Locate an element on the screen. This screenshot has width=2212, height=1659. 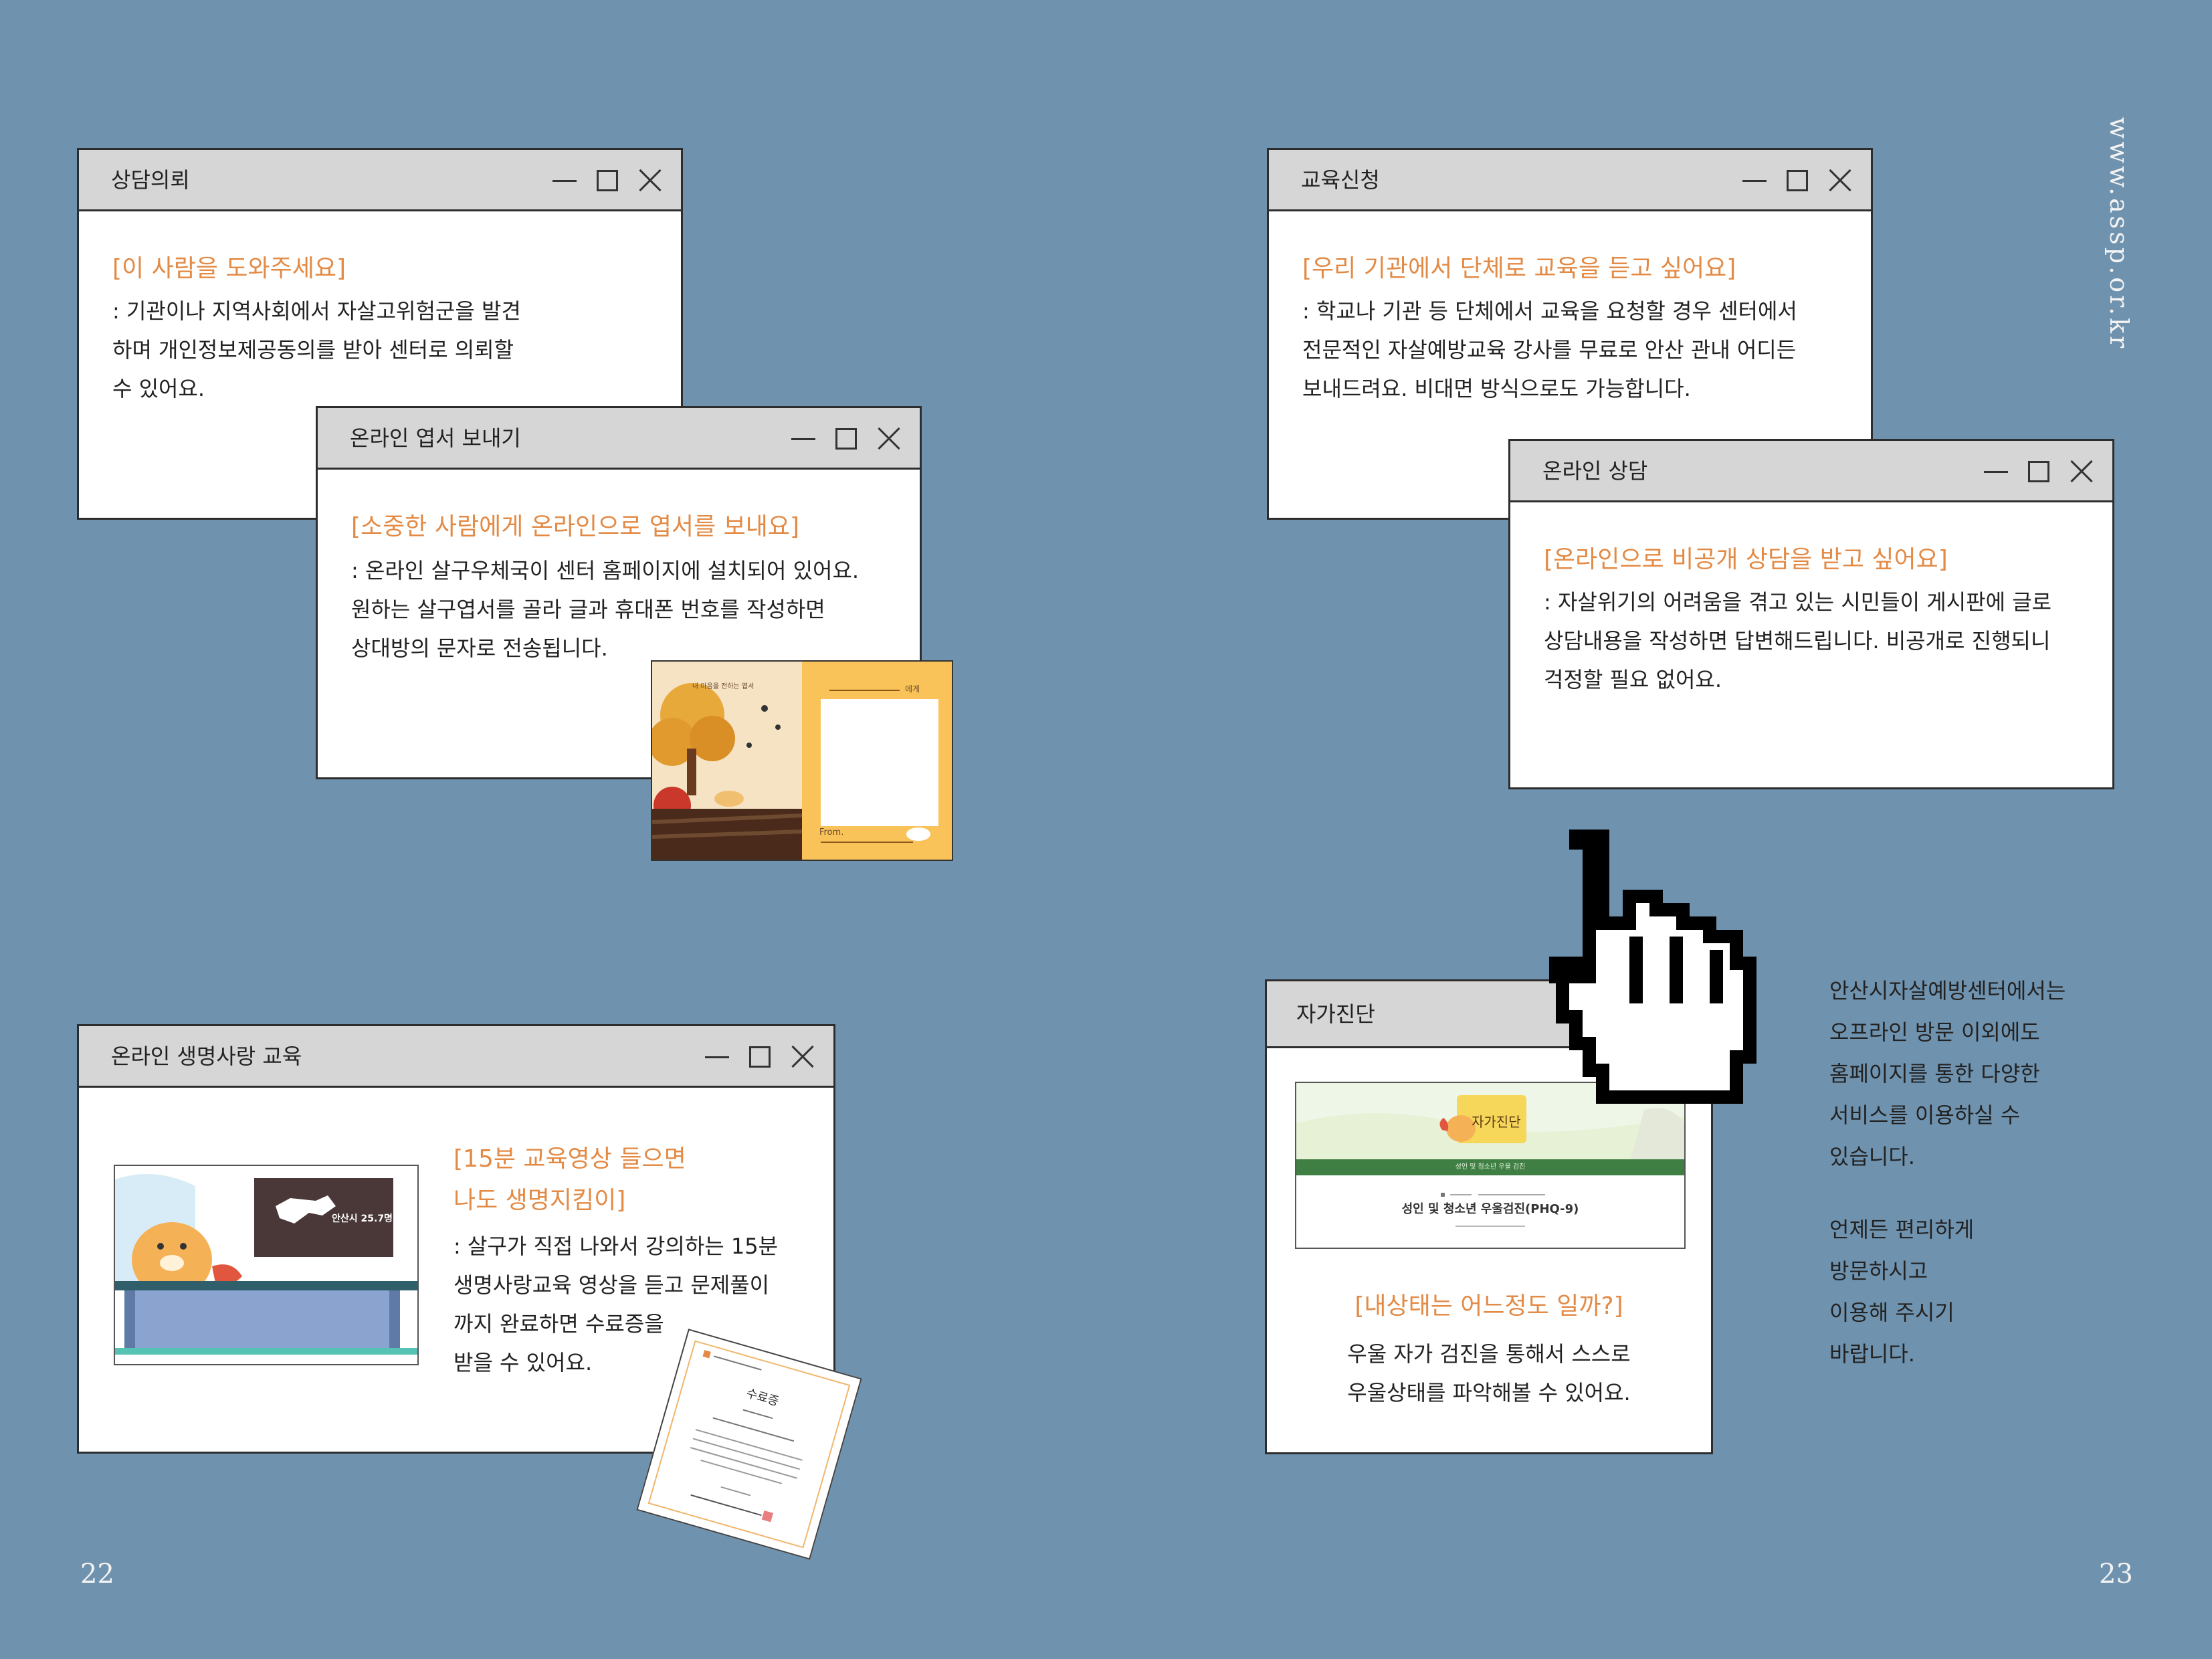
headline: [우리 기관에서 단체로 교육을 듣고 싶어요] is located at coordinates (1519, 268).